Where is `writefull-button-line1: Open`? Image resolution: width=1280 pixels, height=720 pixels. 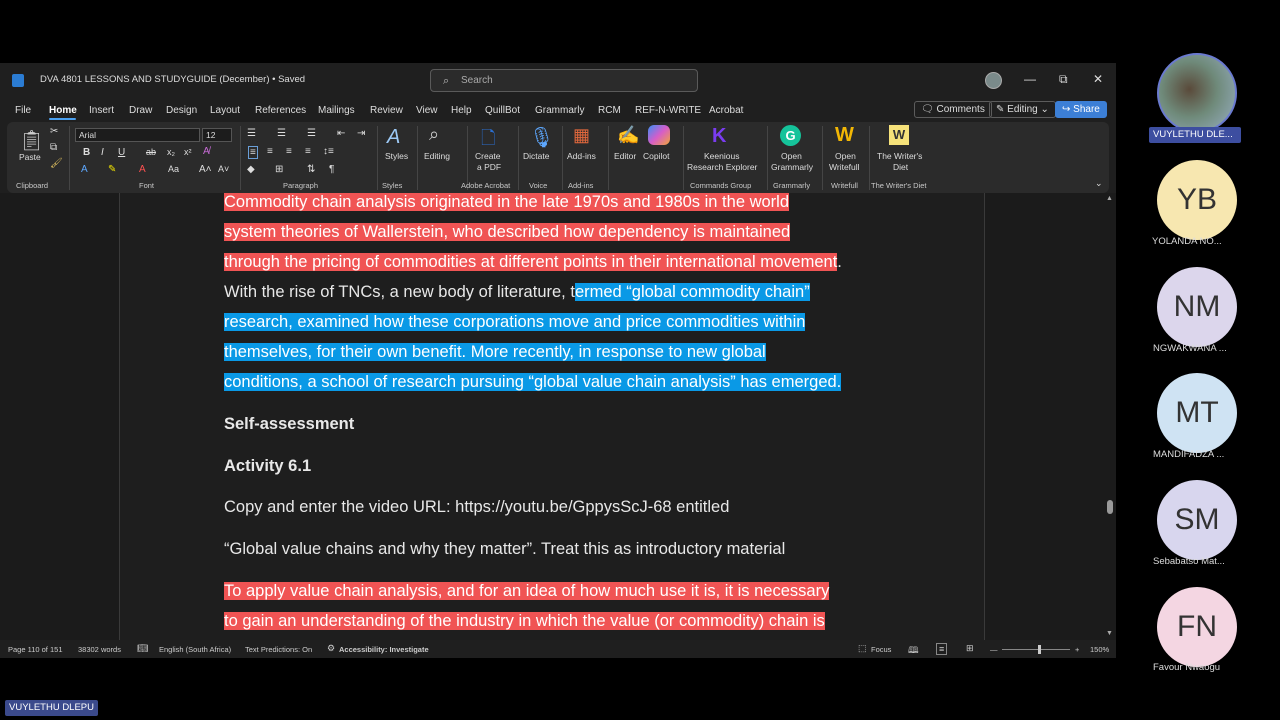 writefull-button-line1: Open is located at coordinates (845, 156).